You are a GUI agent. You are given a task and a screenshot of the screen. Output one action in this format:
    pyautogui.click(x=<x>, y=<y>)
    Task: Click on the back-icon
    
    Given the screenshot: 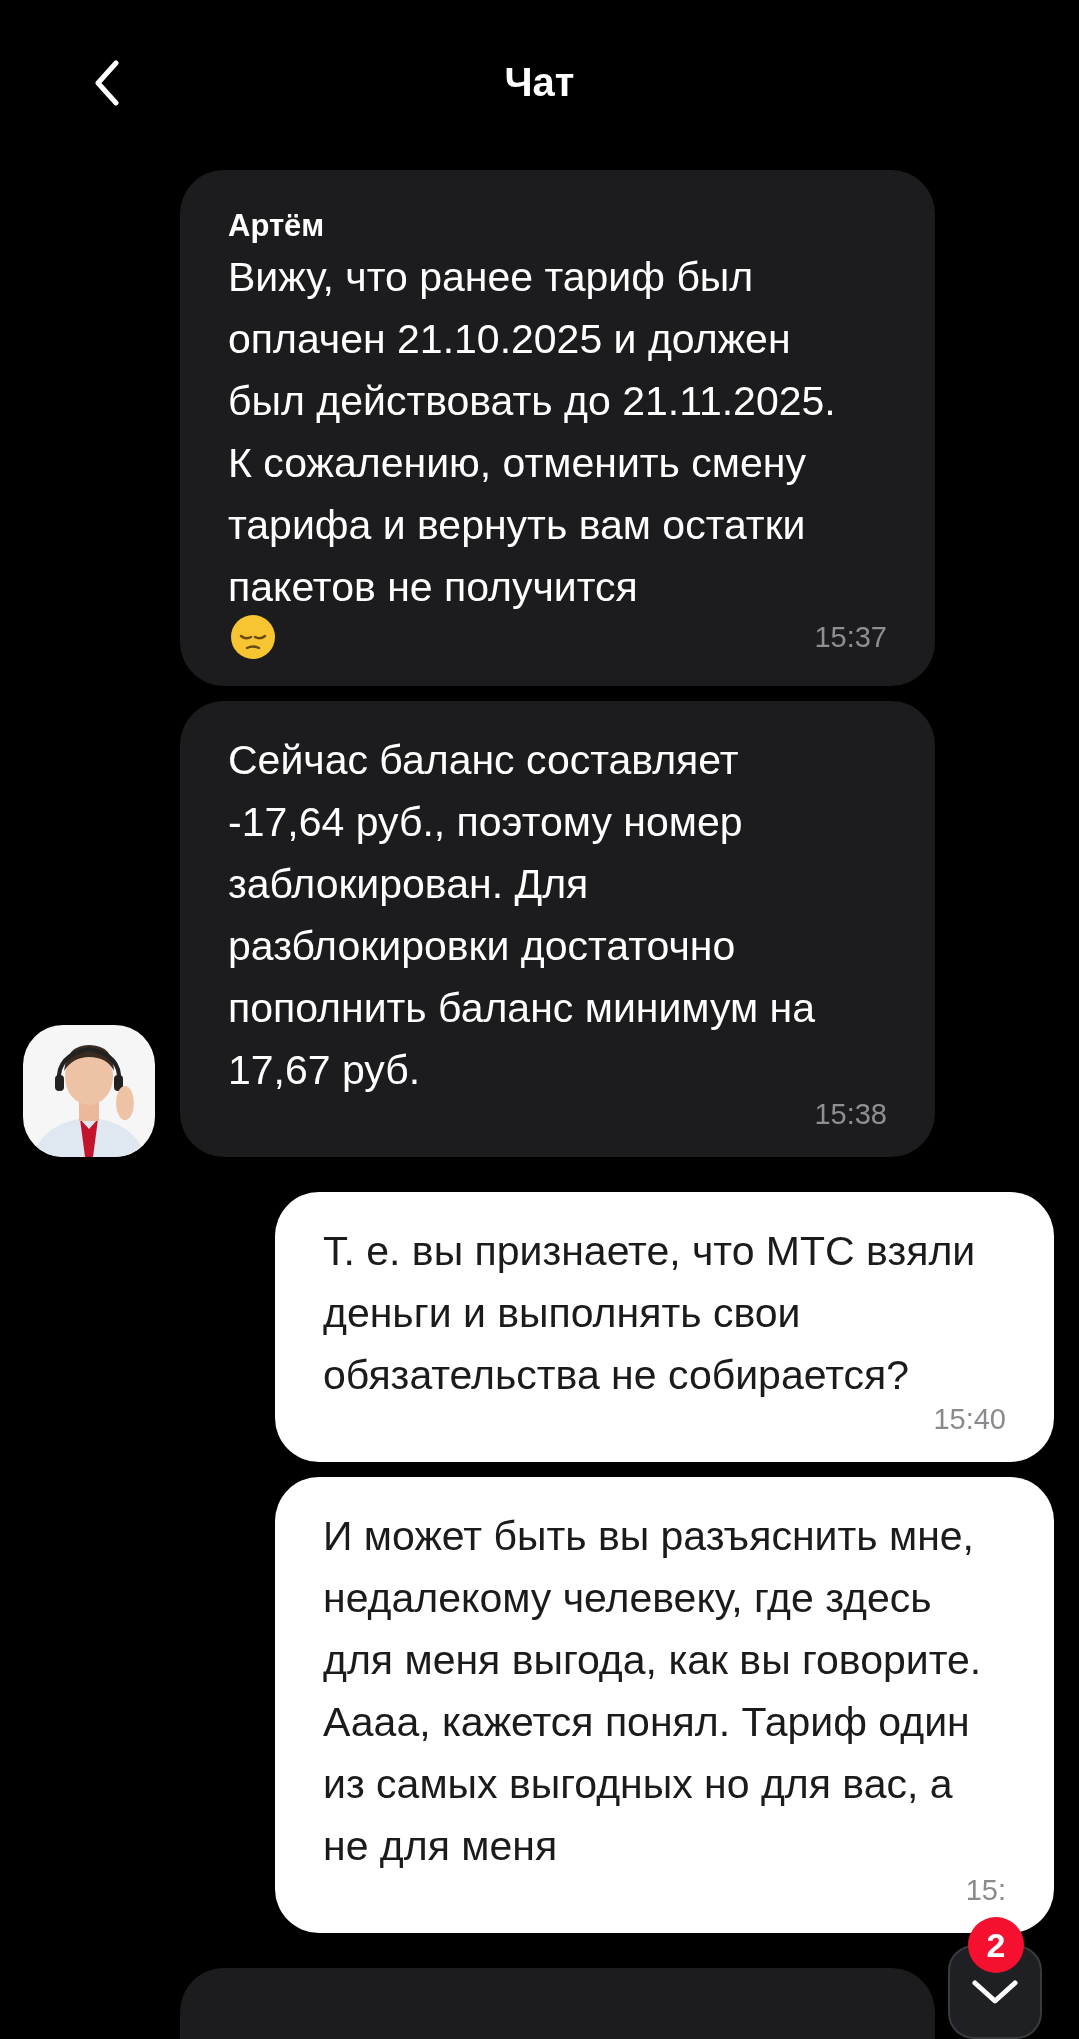 What is the action you would take?
    pyautogui.click(x=107, y=83)
    